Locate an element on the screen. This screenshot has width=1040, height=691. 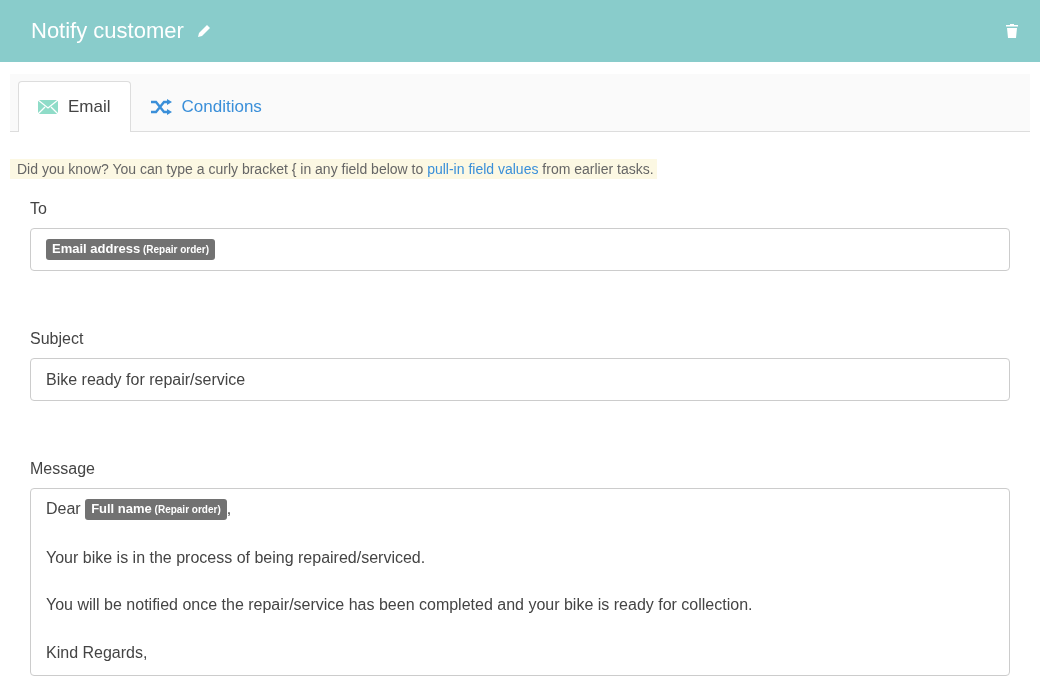
field-token: Email address (Repair order) is located at coordinates (131, 249).